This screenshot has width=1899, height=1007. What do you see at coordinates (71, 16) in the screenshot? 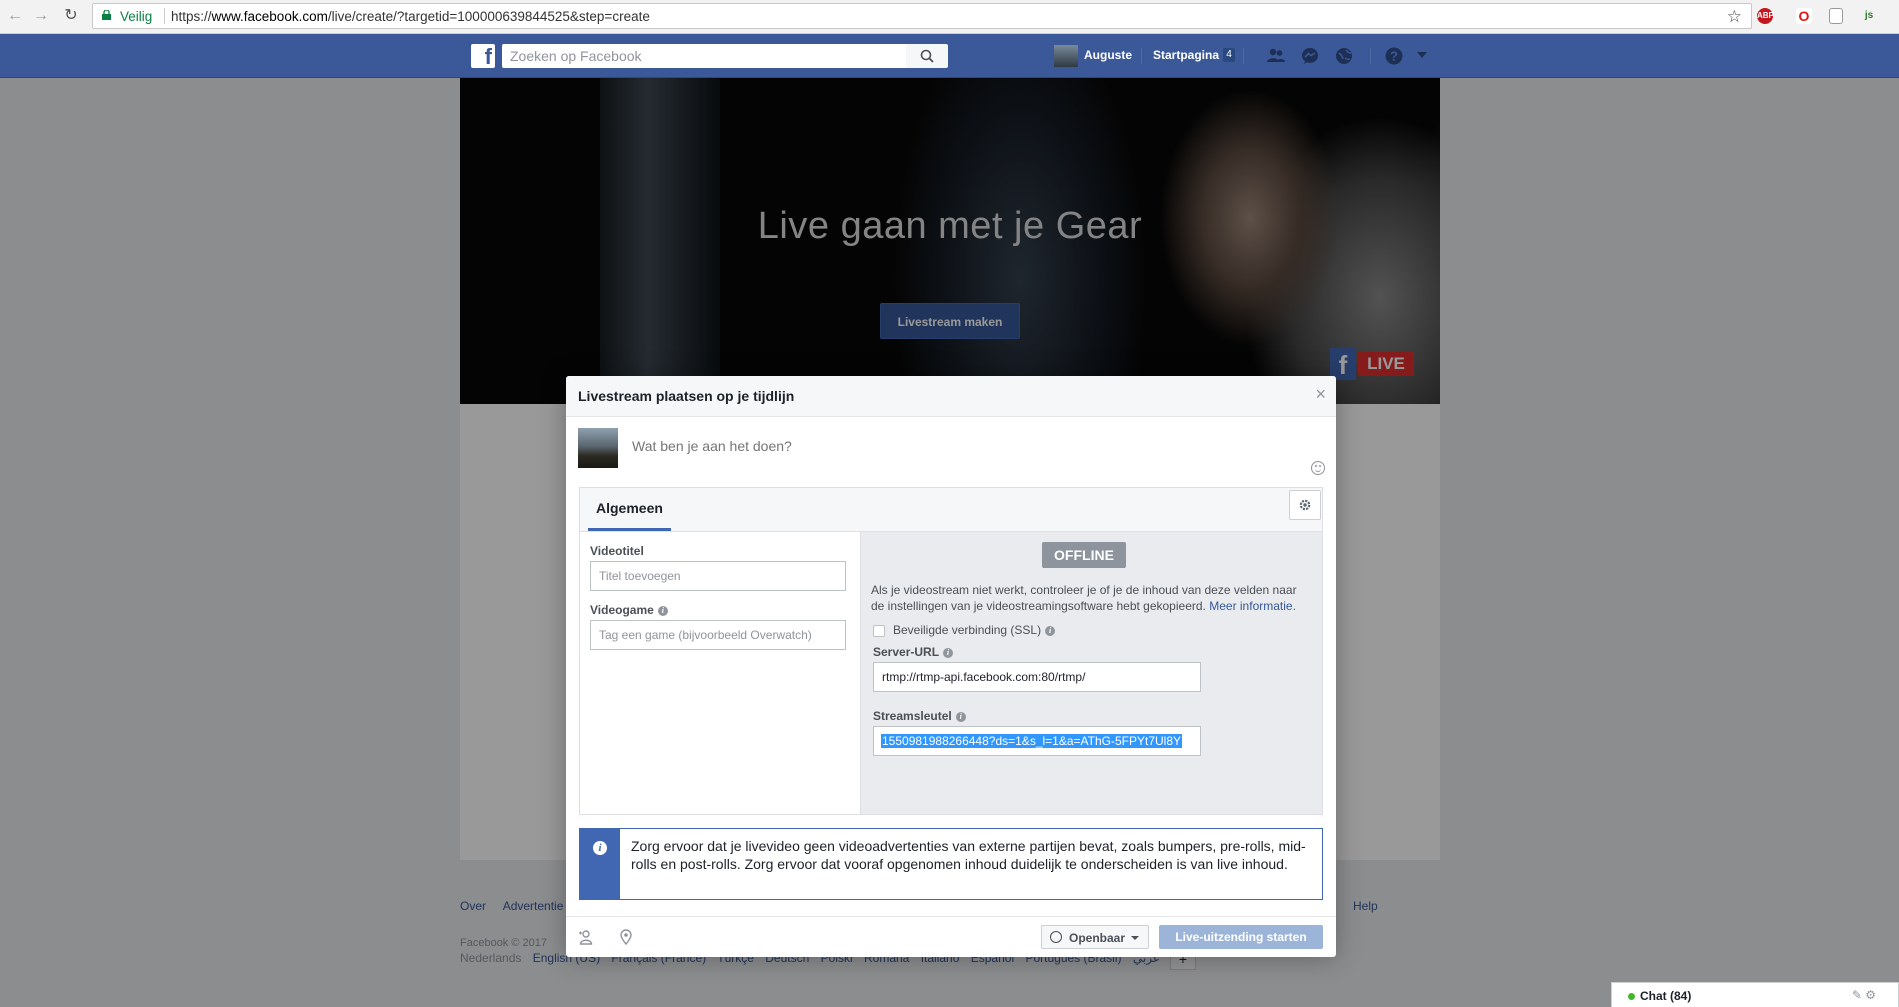
I see `reload-icon: ↻` at bounding box center [71, 16].